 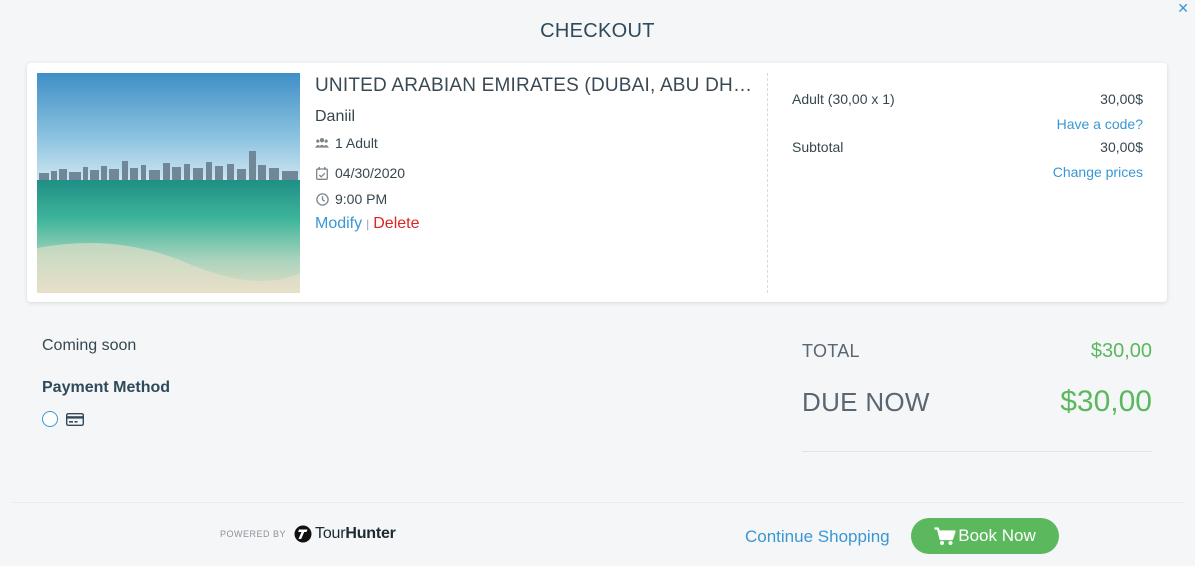 What do you see at coordinates (335, 116) in the screenshot?
I see `customer-name: Daniil` at bounding box center [335, 116].